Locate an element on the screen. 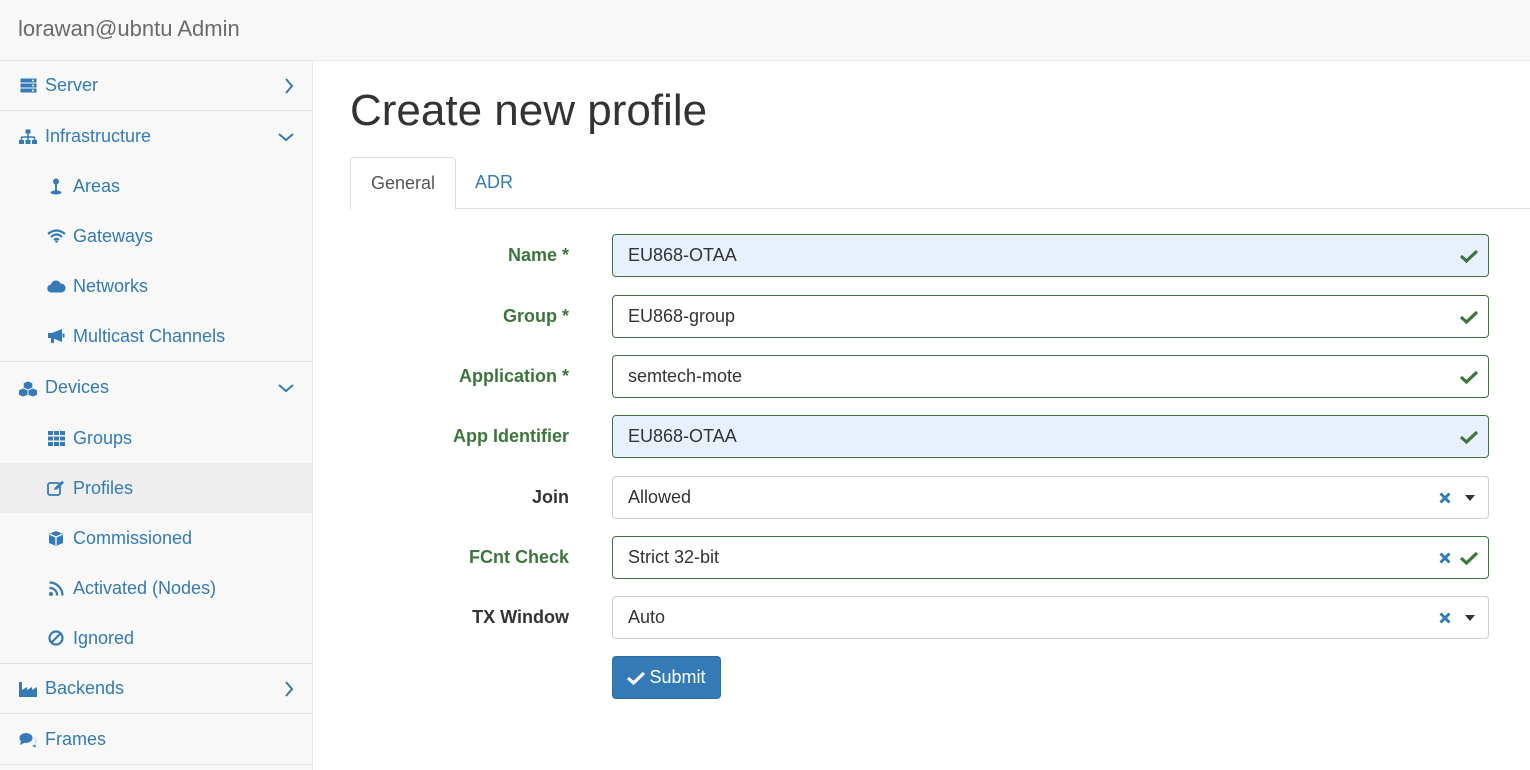 The width and height of the screenshot is (1530, 770). grid-icon is located at coordinates (56, 438).